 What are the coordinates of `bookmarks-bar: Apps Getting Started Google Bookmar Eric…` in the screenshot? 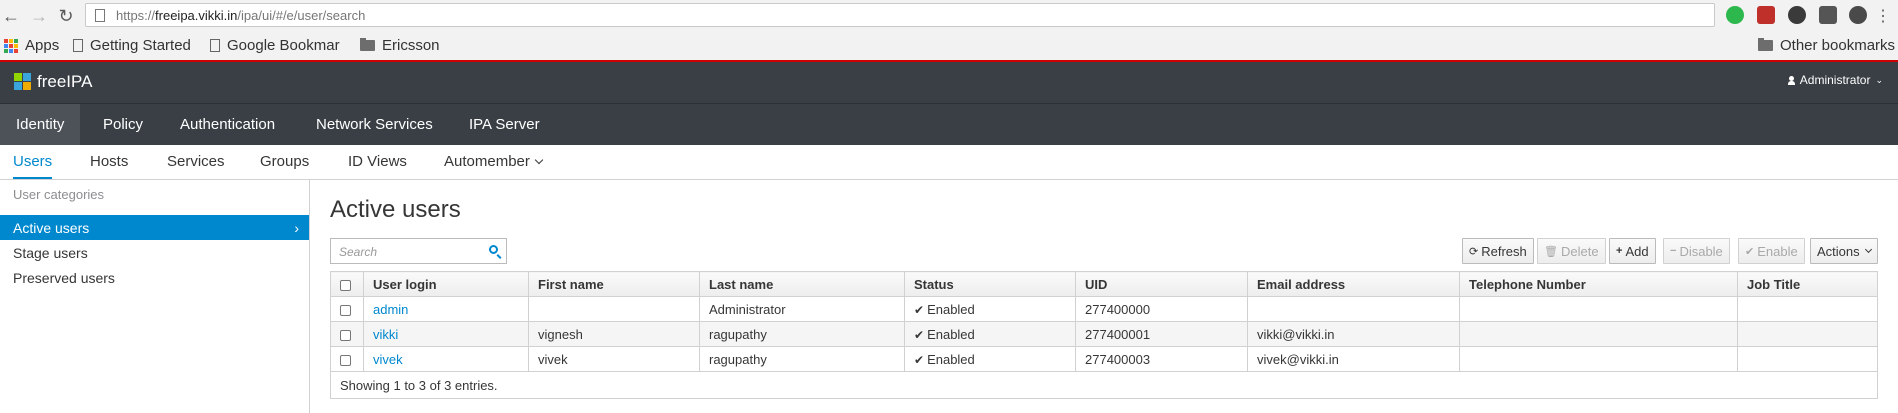 It's located at (949, 47).